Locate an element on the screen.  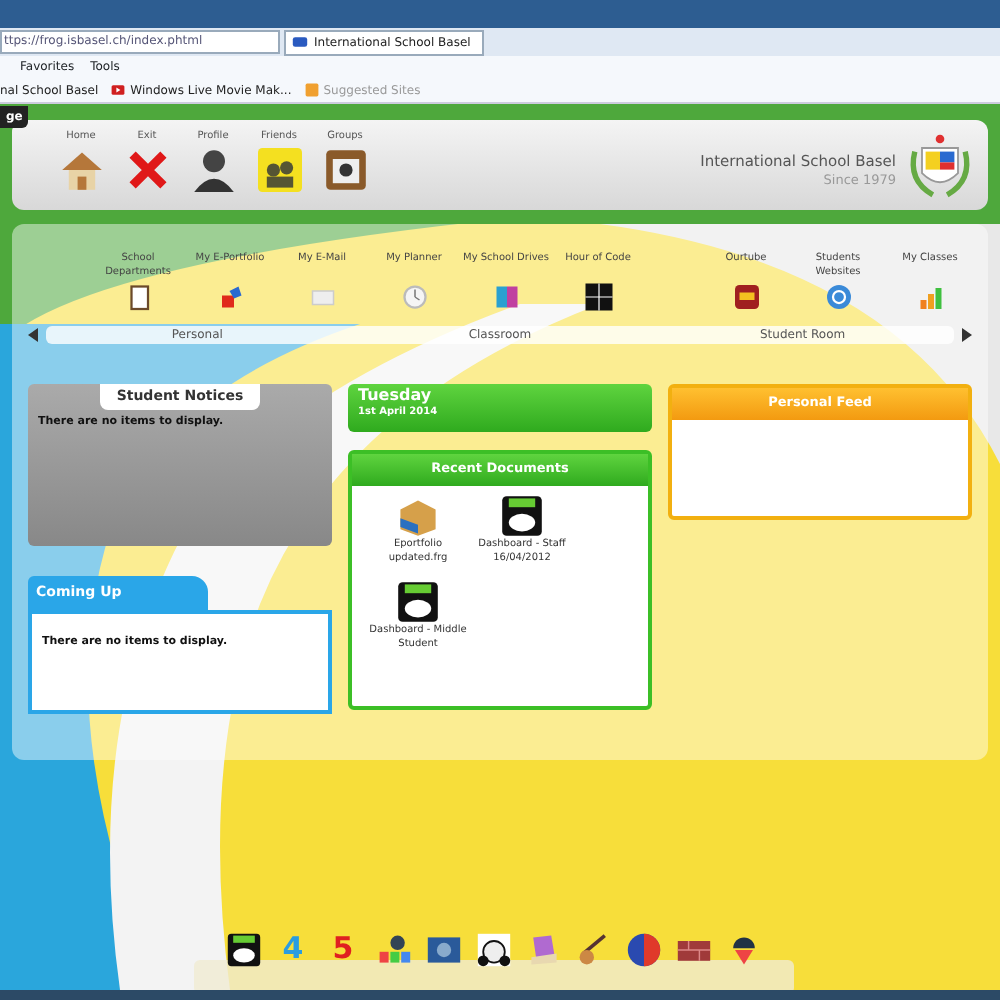
guitar-icon is located at coordinates (593, 949).